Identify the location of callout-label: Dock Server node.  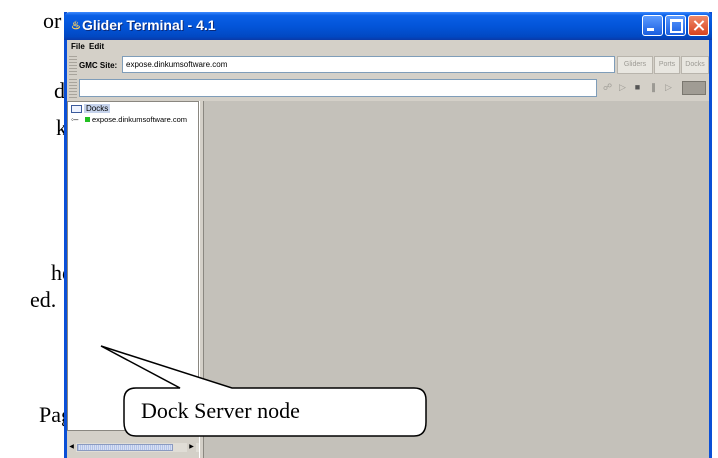
(220, 410).